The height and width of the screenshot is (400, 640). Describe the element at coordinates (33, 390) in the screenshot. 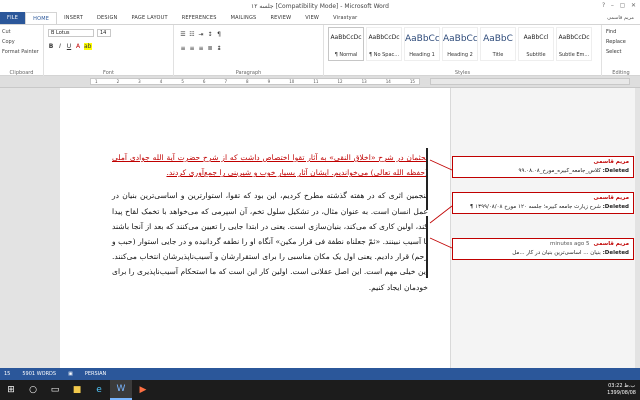

I see `search-icon: ○` at that location.